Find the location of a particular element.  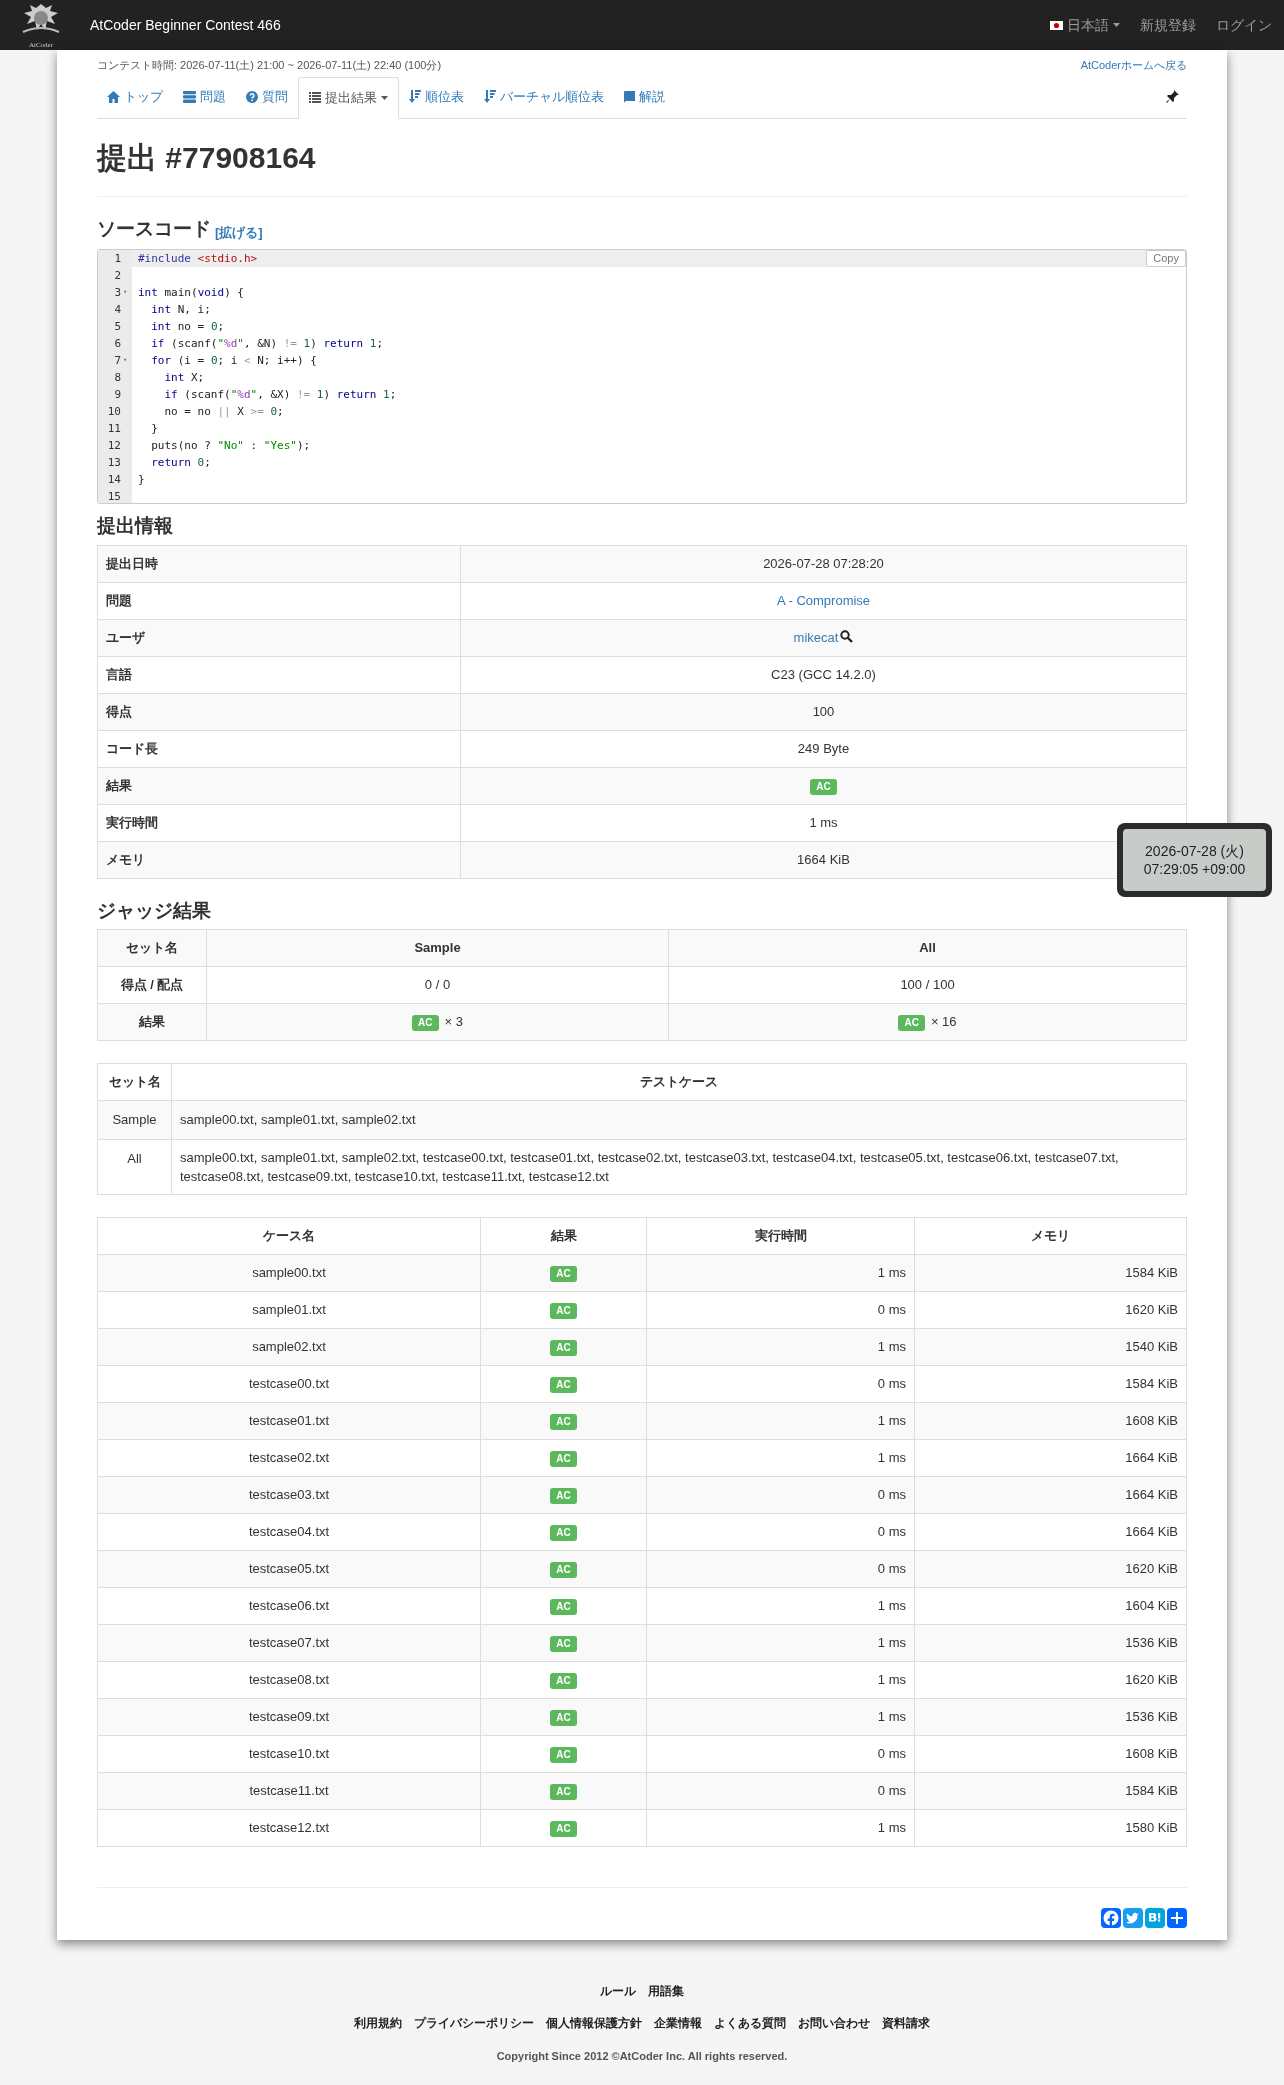

field-label: 言語 is located at coordinates (119, 674).